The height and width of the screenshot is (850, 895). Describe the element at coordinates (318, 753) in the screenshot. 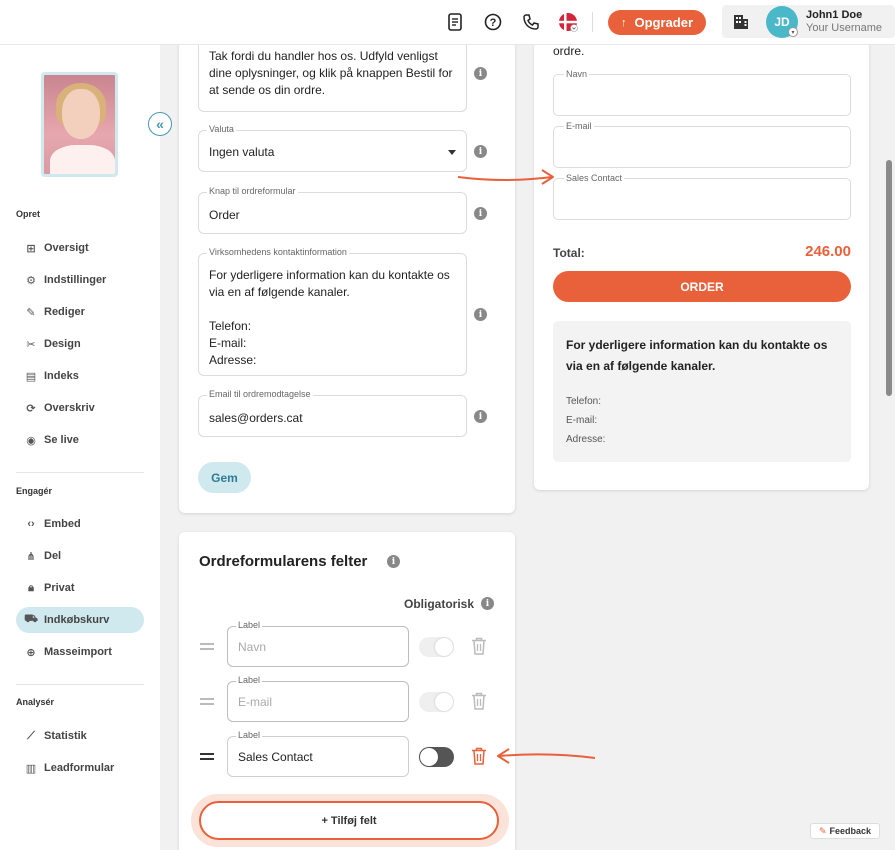

I see `field-label-input: Label Sales Contact` at that location.